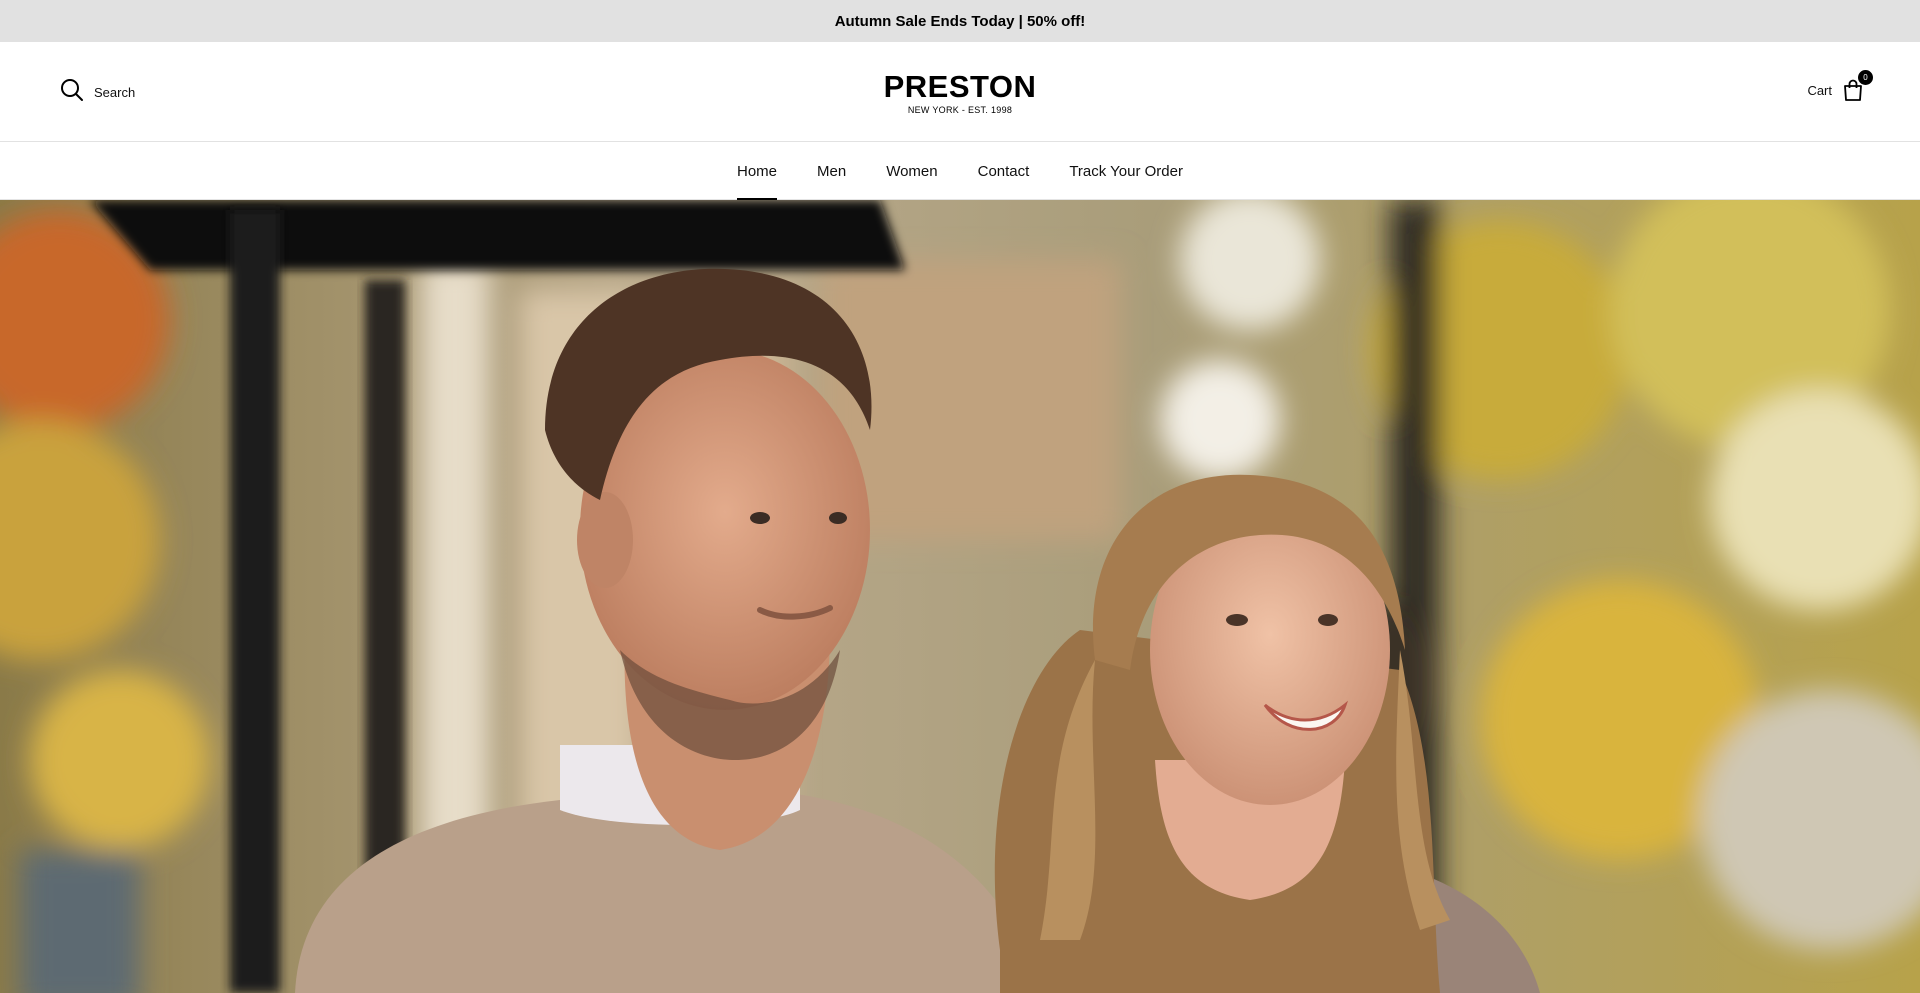 The height and width of the screenshot is (993, 1920). Describe the element at coordinates (1840, 87) in the screenshot. I see `cart-button: Cart 0` at that location.